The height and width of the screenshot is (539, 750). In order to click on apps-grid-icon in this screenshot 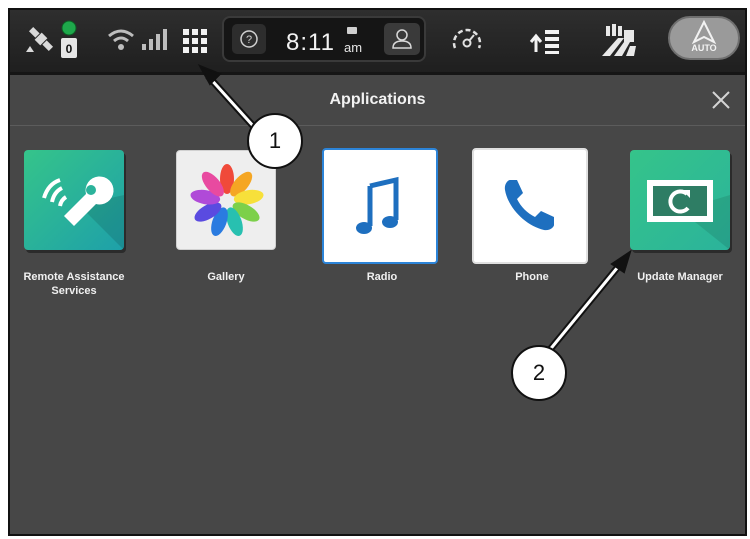, I will do `click(195, 41)`.